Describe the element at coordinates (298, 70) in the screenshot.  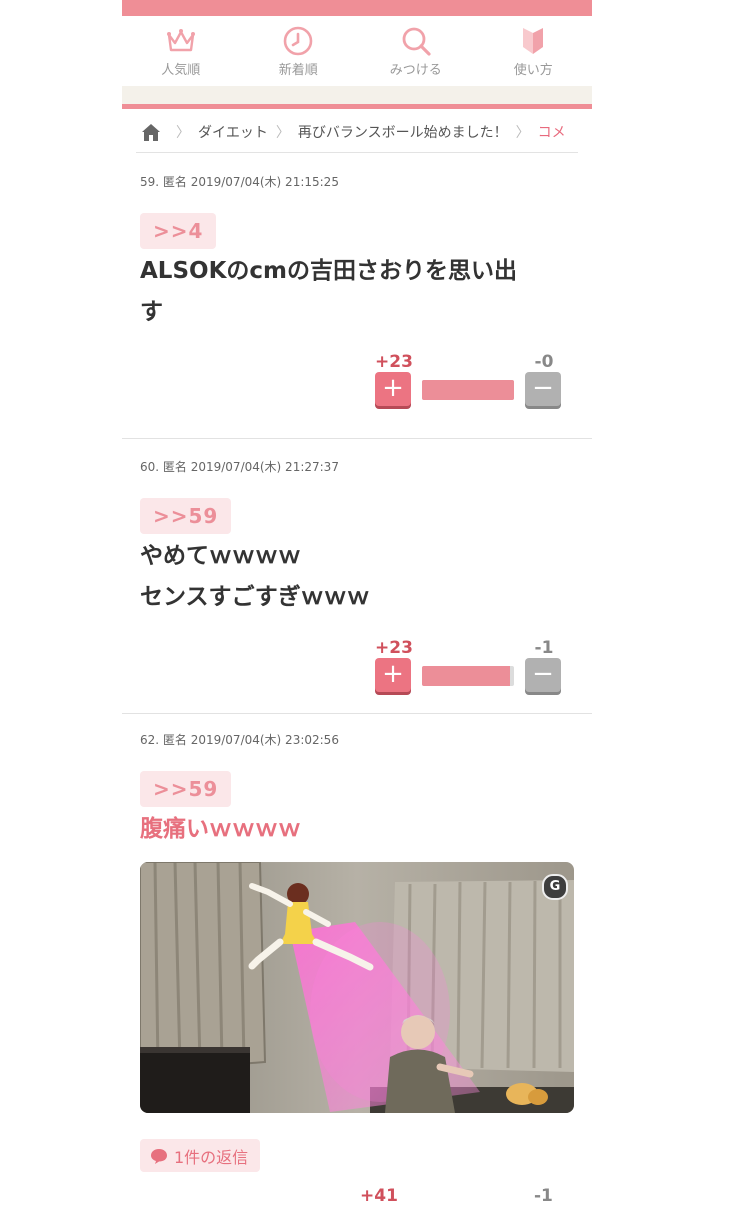
I see `nav-label: 新着順` at that location.